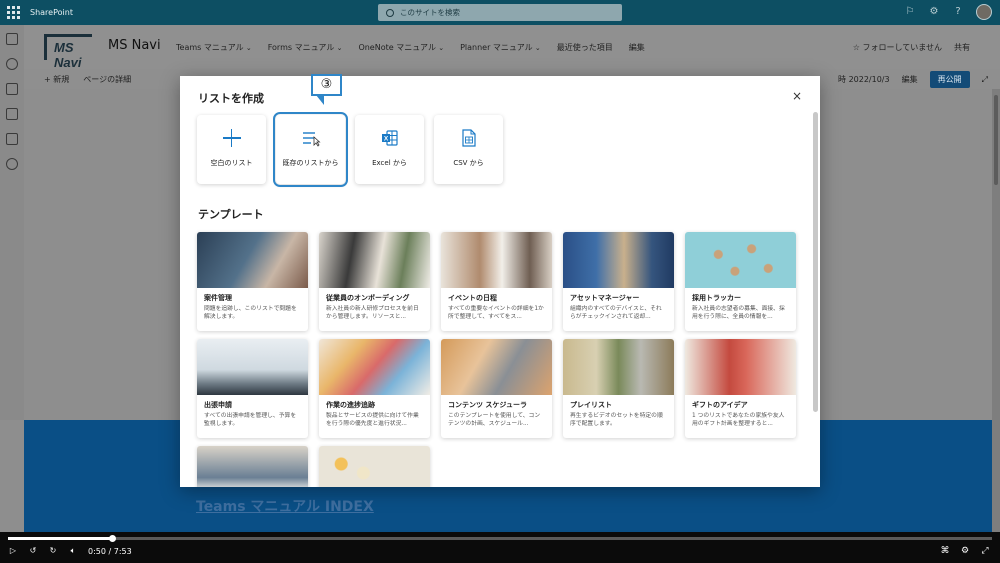 The height and width of the screenshot is (563, 1000). Describe the element at coordinates (472, 298) in the screenshot. I see `template-title: イベントの日程` at that location.